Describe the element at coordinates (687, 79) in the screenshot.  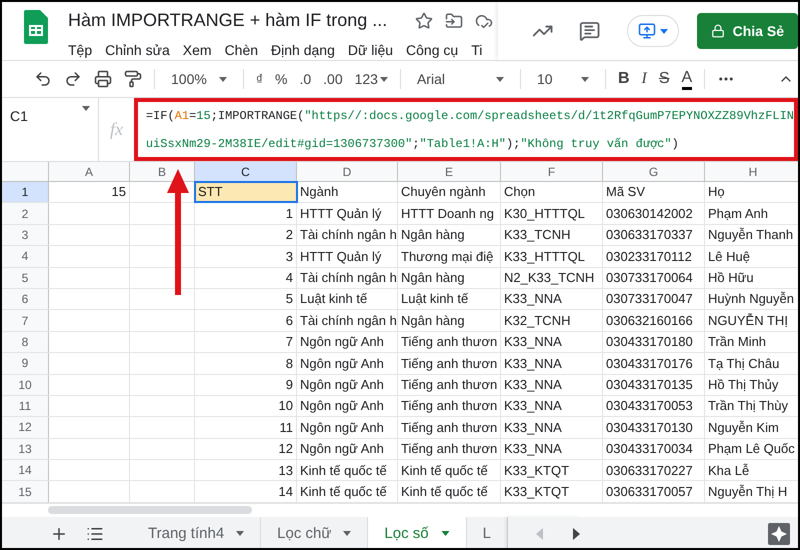
I see `text-color-button: A` at that location.